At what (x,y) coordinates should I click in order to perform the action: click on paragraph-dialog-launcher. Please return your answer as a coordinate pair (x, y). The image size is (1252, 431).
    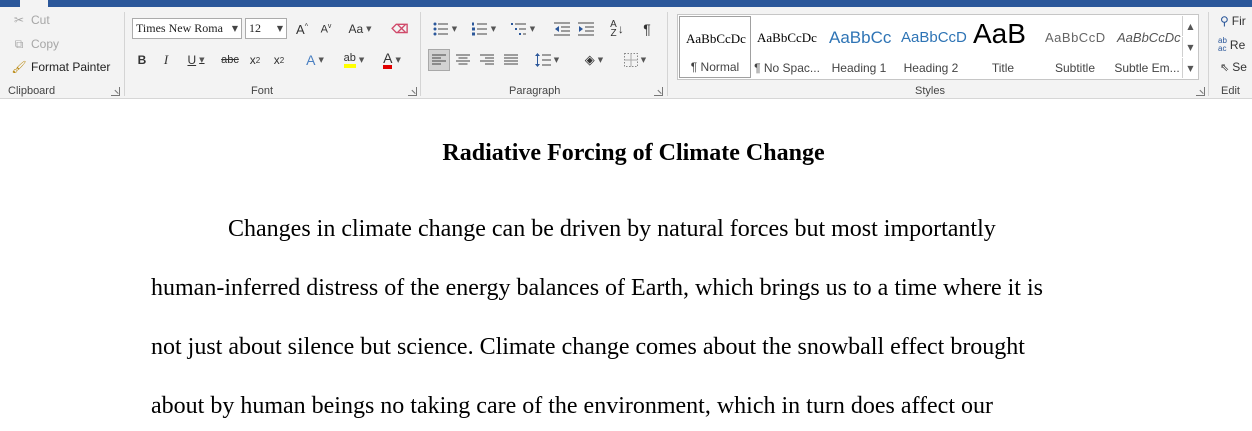
    Looking at the image, I should click on (658, 91).